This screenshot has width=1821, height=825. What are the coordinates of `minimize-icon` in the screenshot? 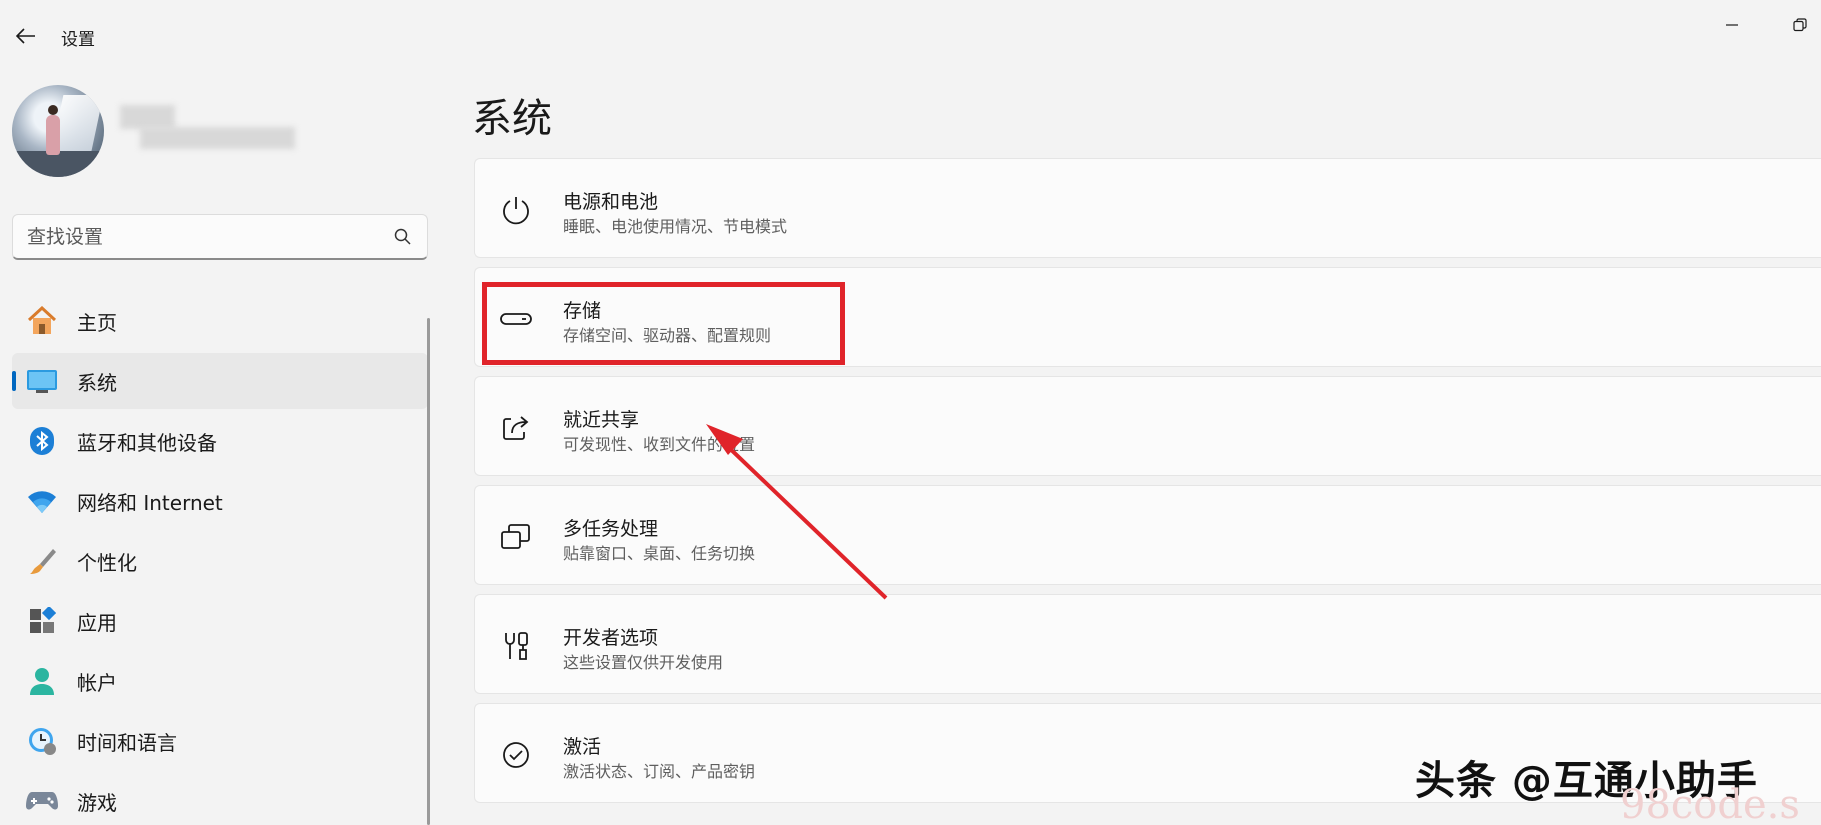 It's located at (1732, 25).